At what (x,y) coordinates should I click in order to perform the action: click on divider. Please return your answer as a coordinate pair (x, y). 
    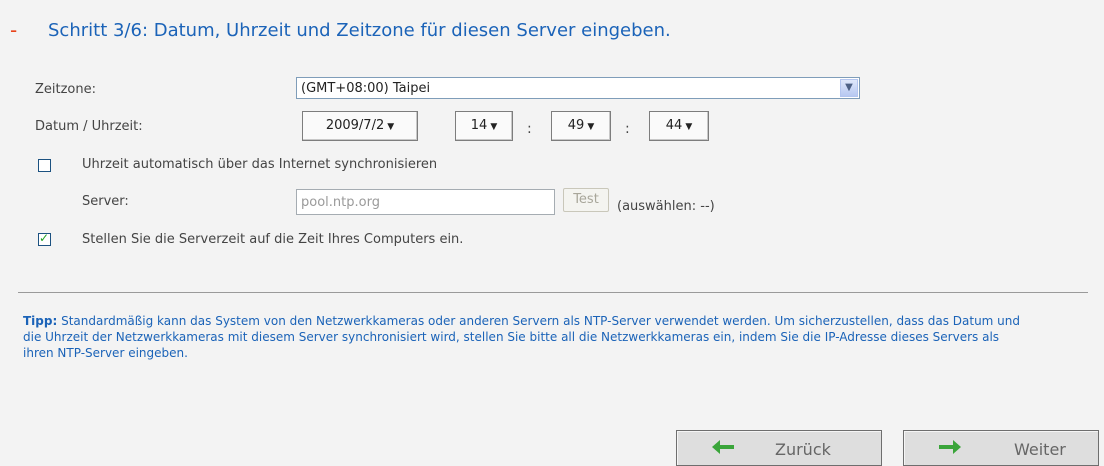
    Looking at the image, I should click on (553, 292).